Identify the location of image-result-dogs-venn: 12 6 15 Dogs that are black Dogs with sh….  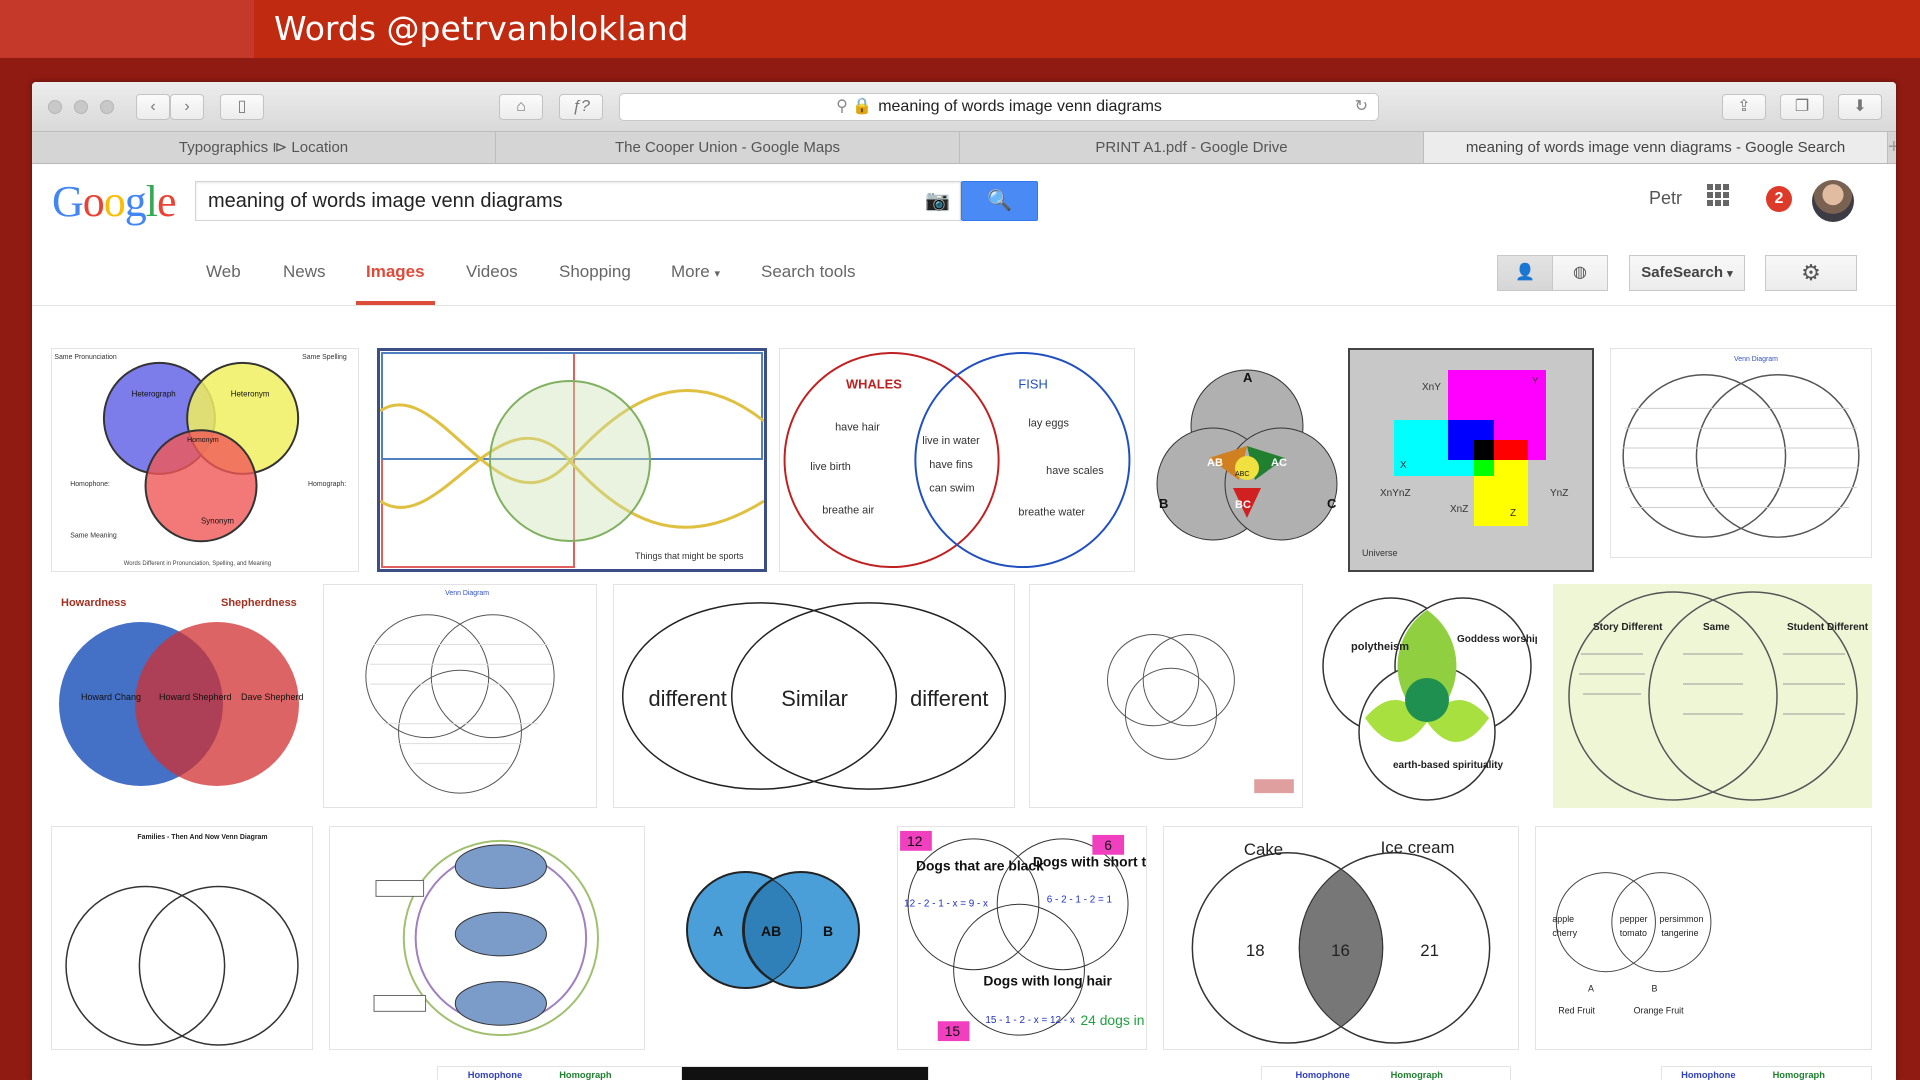
(1022, 938).